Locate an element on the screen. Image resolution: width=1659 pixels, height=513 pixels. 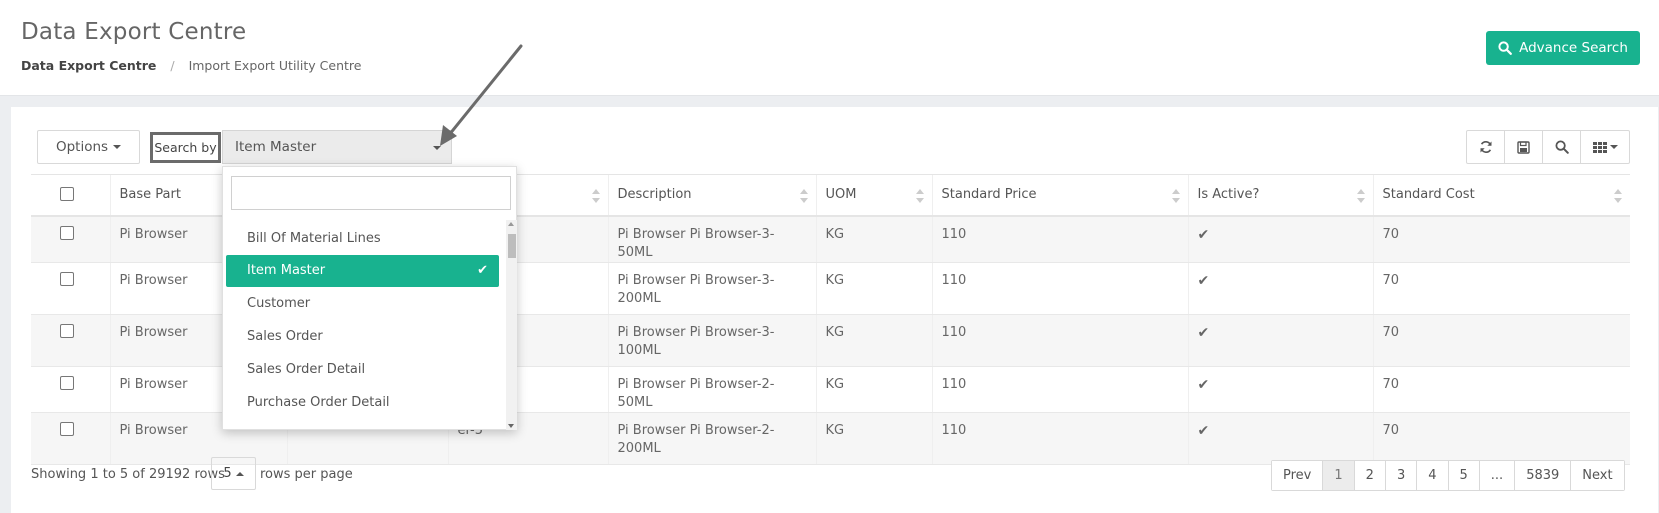
column-label: Base Part is located at coordinates (150, 195).